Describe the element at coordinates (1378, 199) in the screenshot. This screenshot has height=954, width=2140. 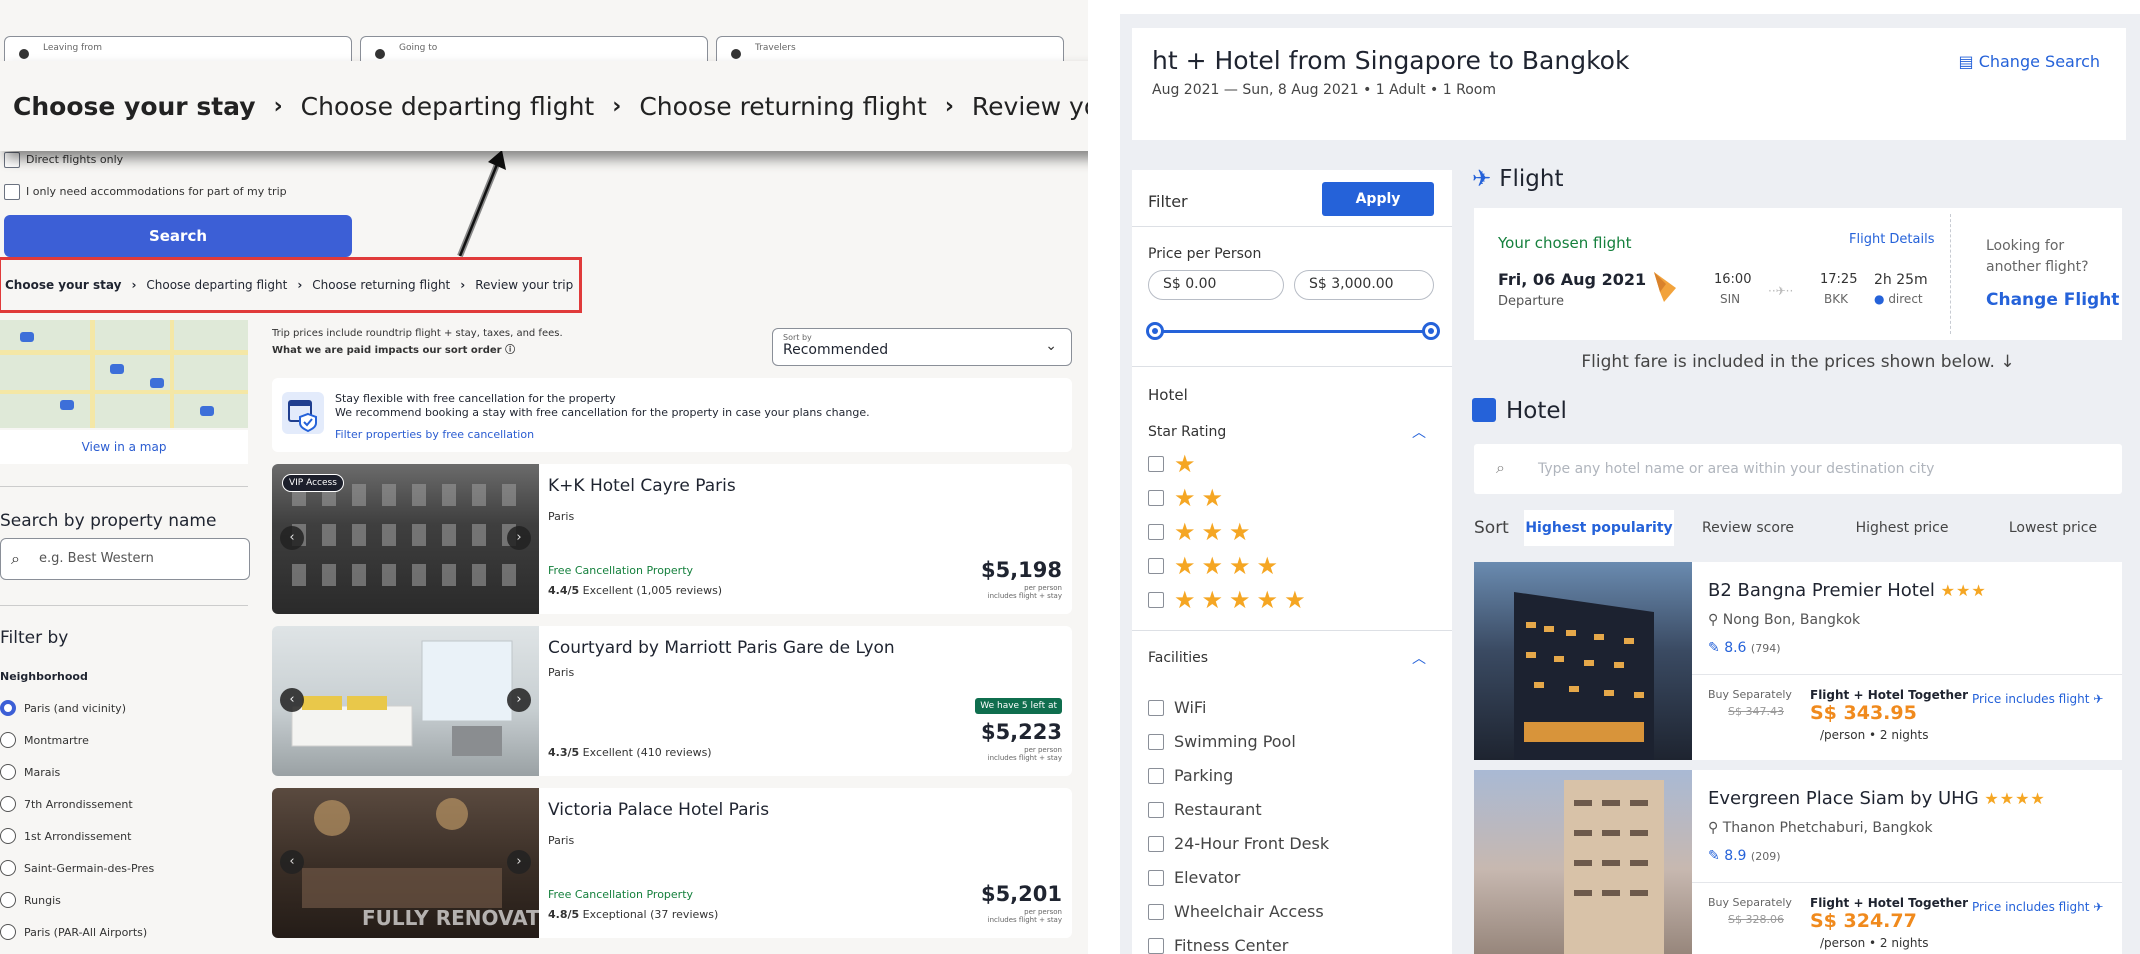
I see `apply-button: Apply` at that location.